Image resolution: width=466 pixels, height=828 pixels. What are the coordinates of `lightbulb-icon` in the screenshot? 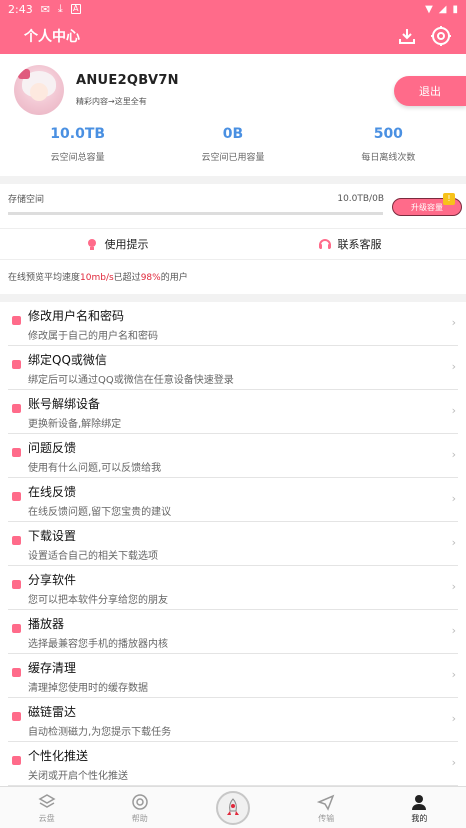 It's located at (91, 244).